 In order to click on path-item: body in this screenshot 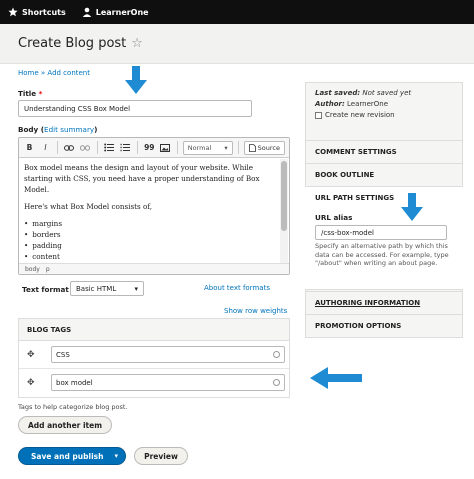, I will do `click(32, 269)`.